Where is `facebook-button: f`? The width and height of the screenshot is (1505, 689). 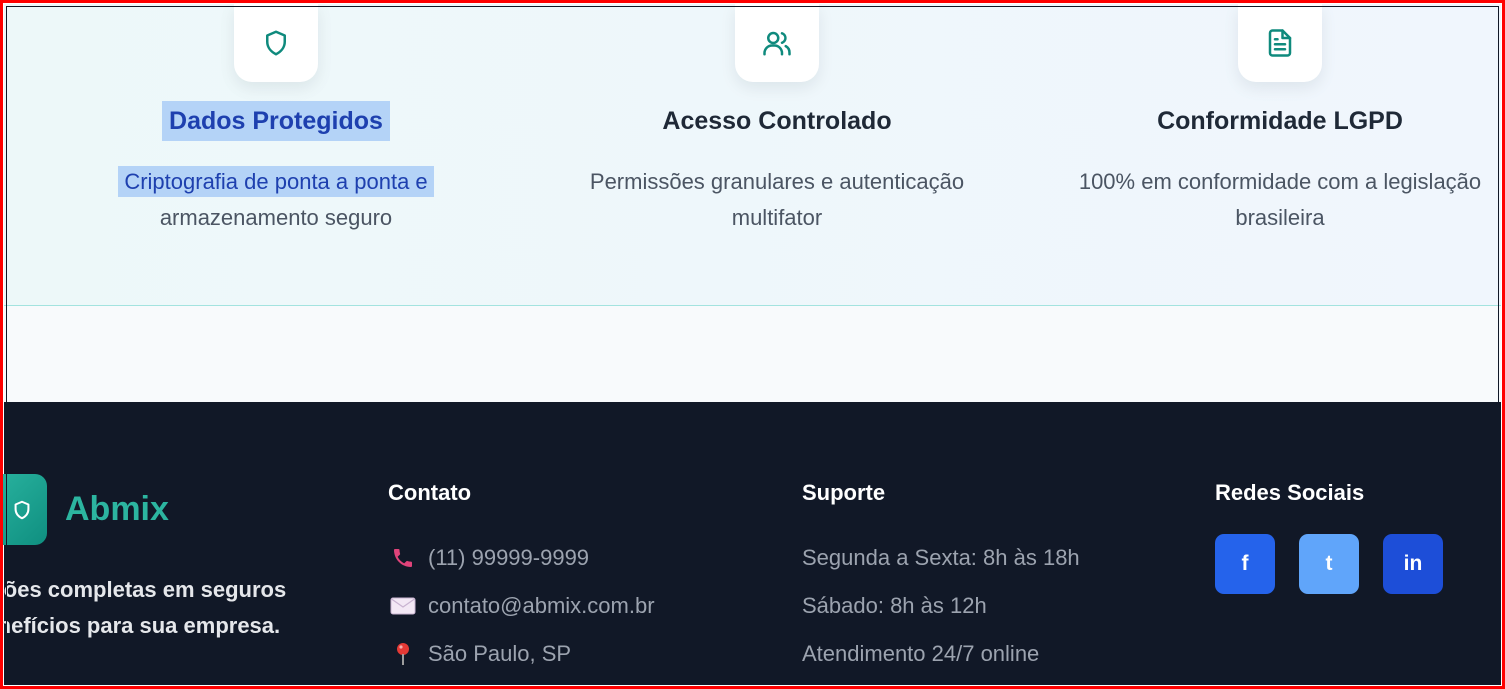 facebook-button: f is located at coordinates (1245, 564).